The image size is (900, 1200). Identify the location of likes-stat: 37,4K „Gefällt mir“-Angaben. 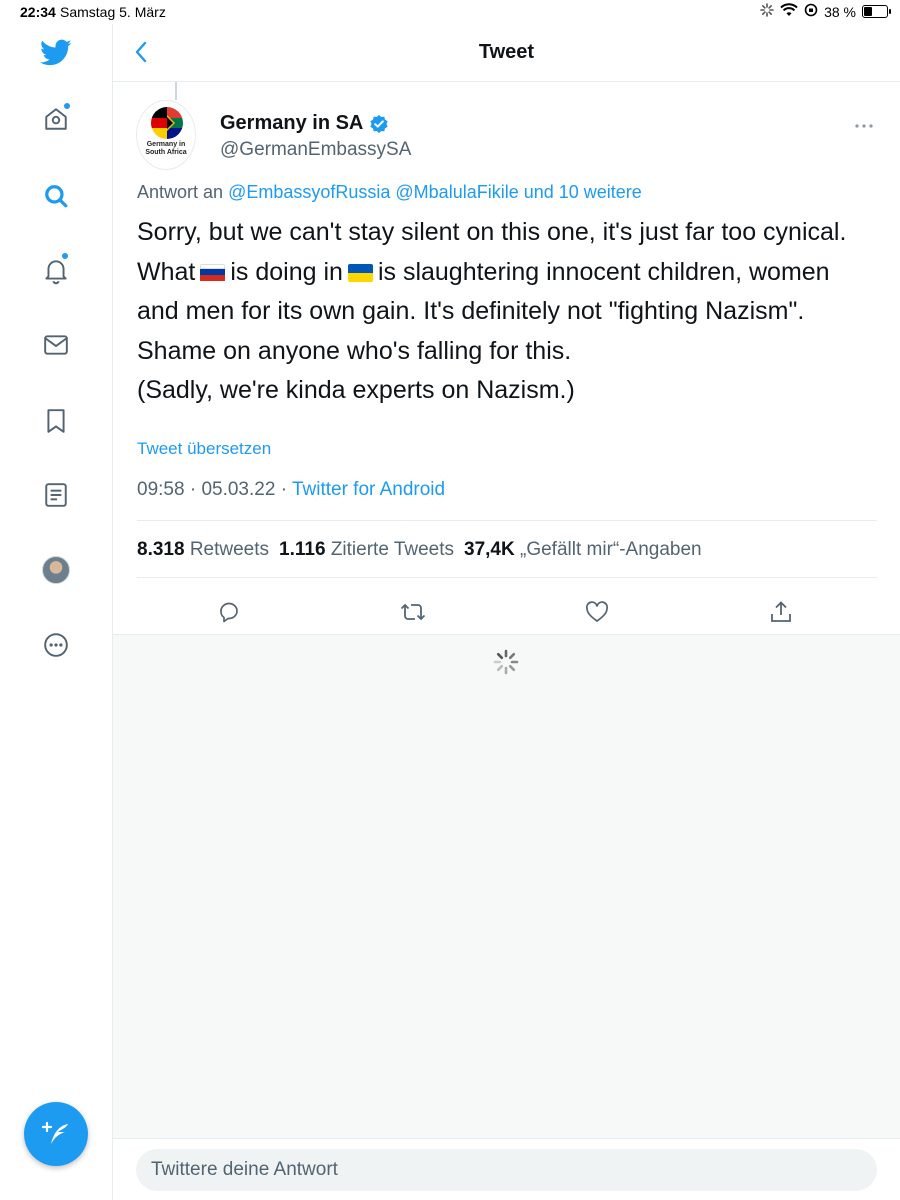
(583, 550).